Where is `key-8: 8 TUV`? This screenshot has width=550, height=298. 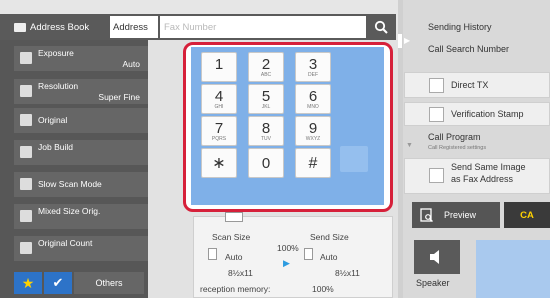 key-8: 8 TUV is located at coordinates (266, 131).